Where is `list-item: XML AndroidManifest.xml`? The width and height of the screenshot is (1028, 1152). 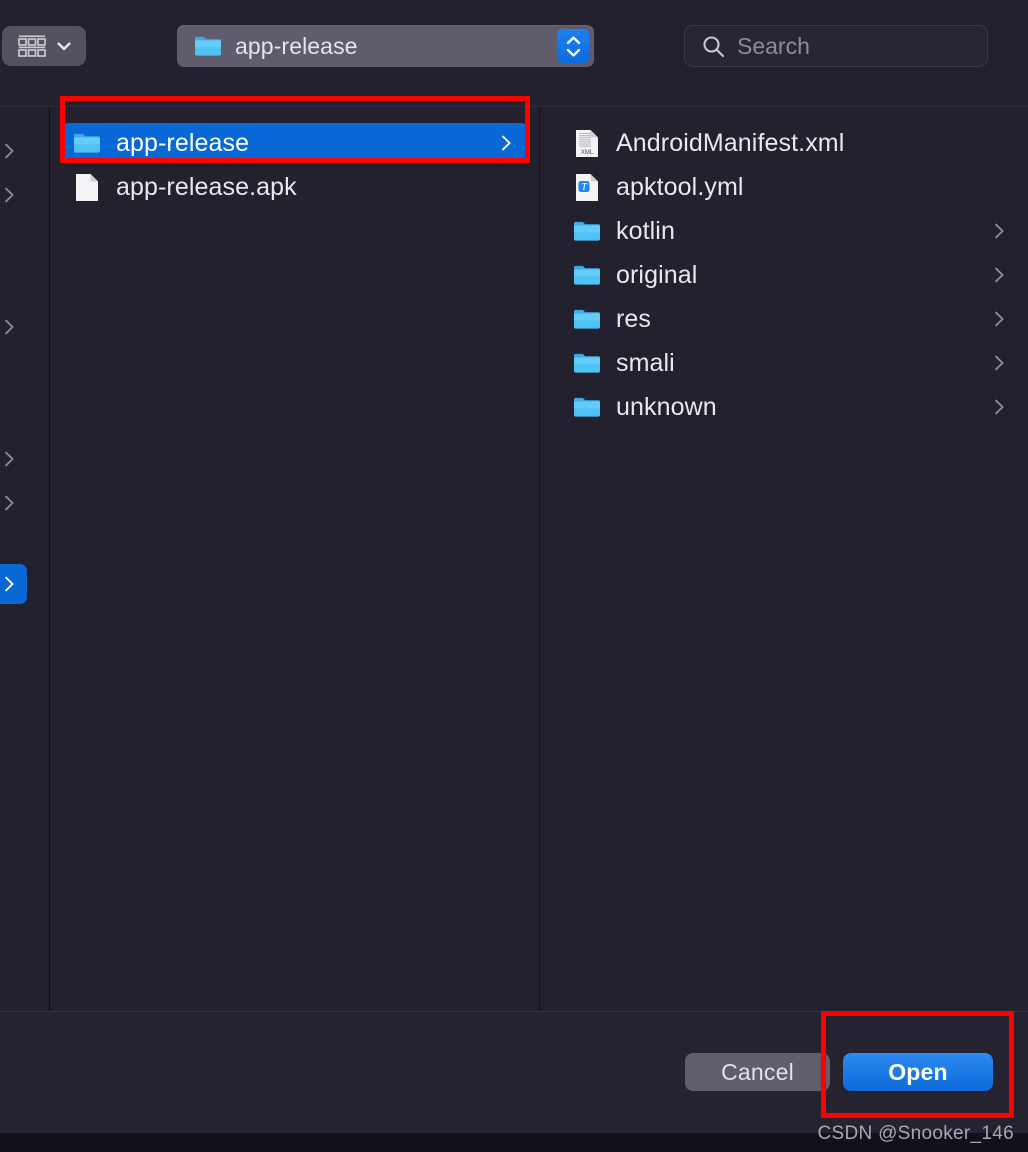 list-item: XML AndroidManifest.xml is located at coordinates (789, 143).